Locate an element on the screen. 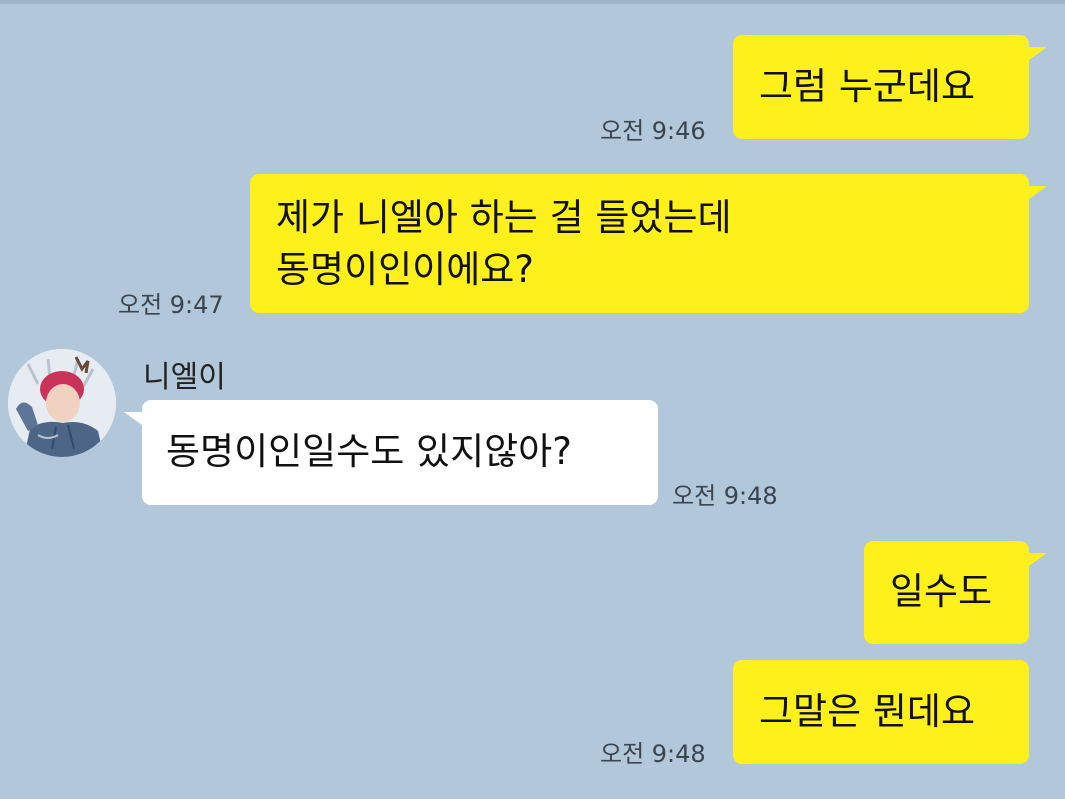  my-message-bubble: 일수도 is located at coordinates (955, 592).